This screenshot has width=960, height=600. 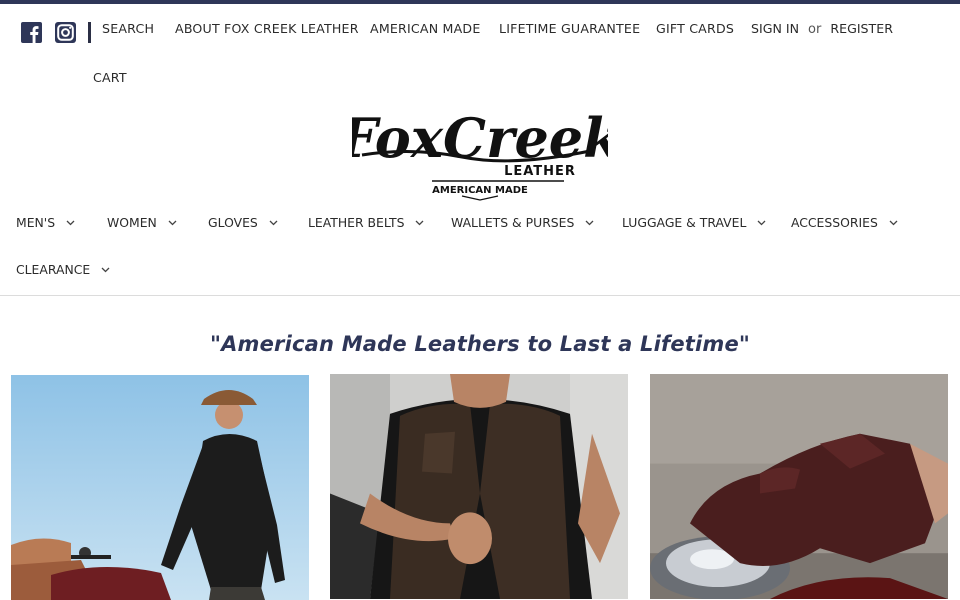 I want to click on search-link: SEARCH, so click(x=128, y=28).